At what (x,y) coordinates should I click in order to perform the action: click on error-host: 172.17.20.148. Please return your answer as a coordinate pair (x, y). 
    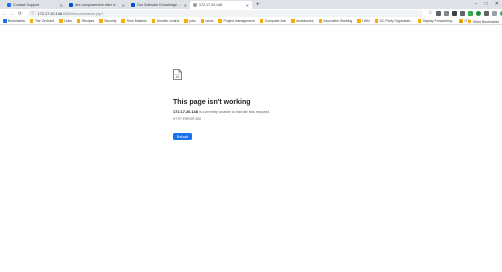
    Looking at the image, I should click on (185, 111).